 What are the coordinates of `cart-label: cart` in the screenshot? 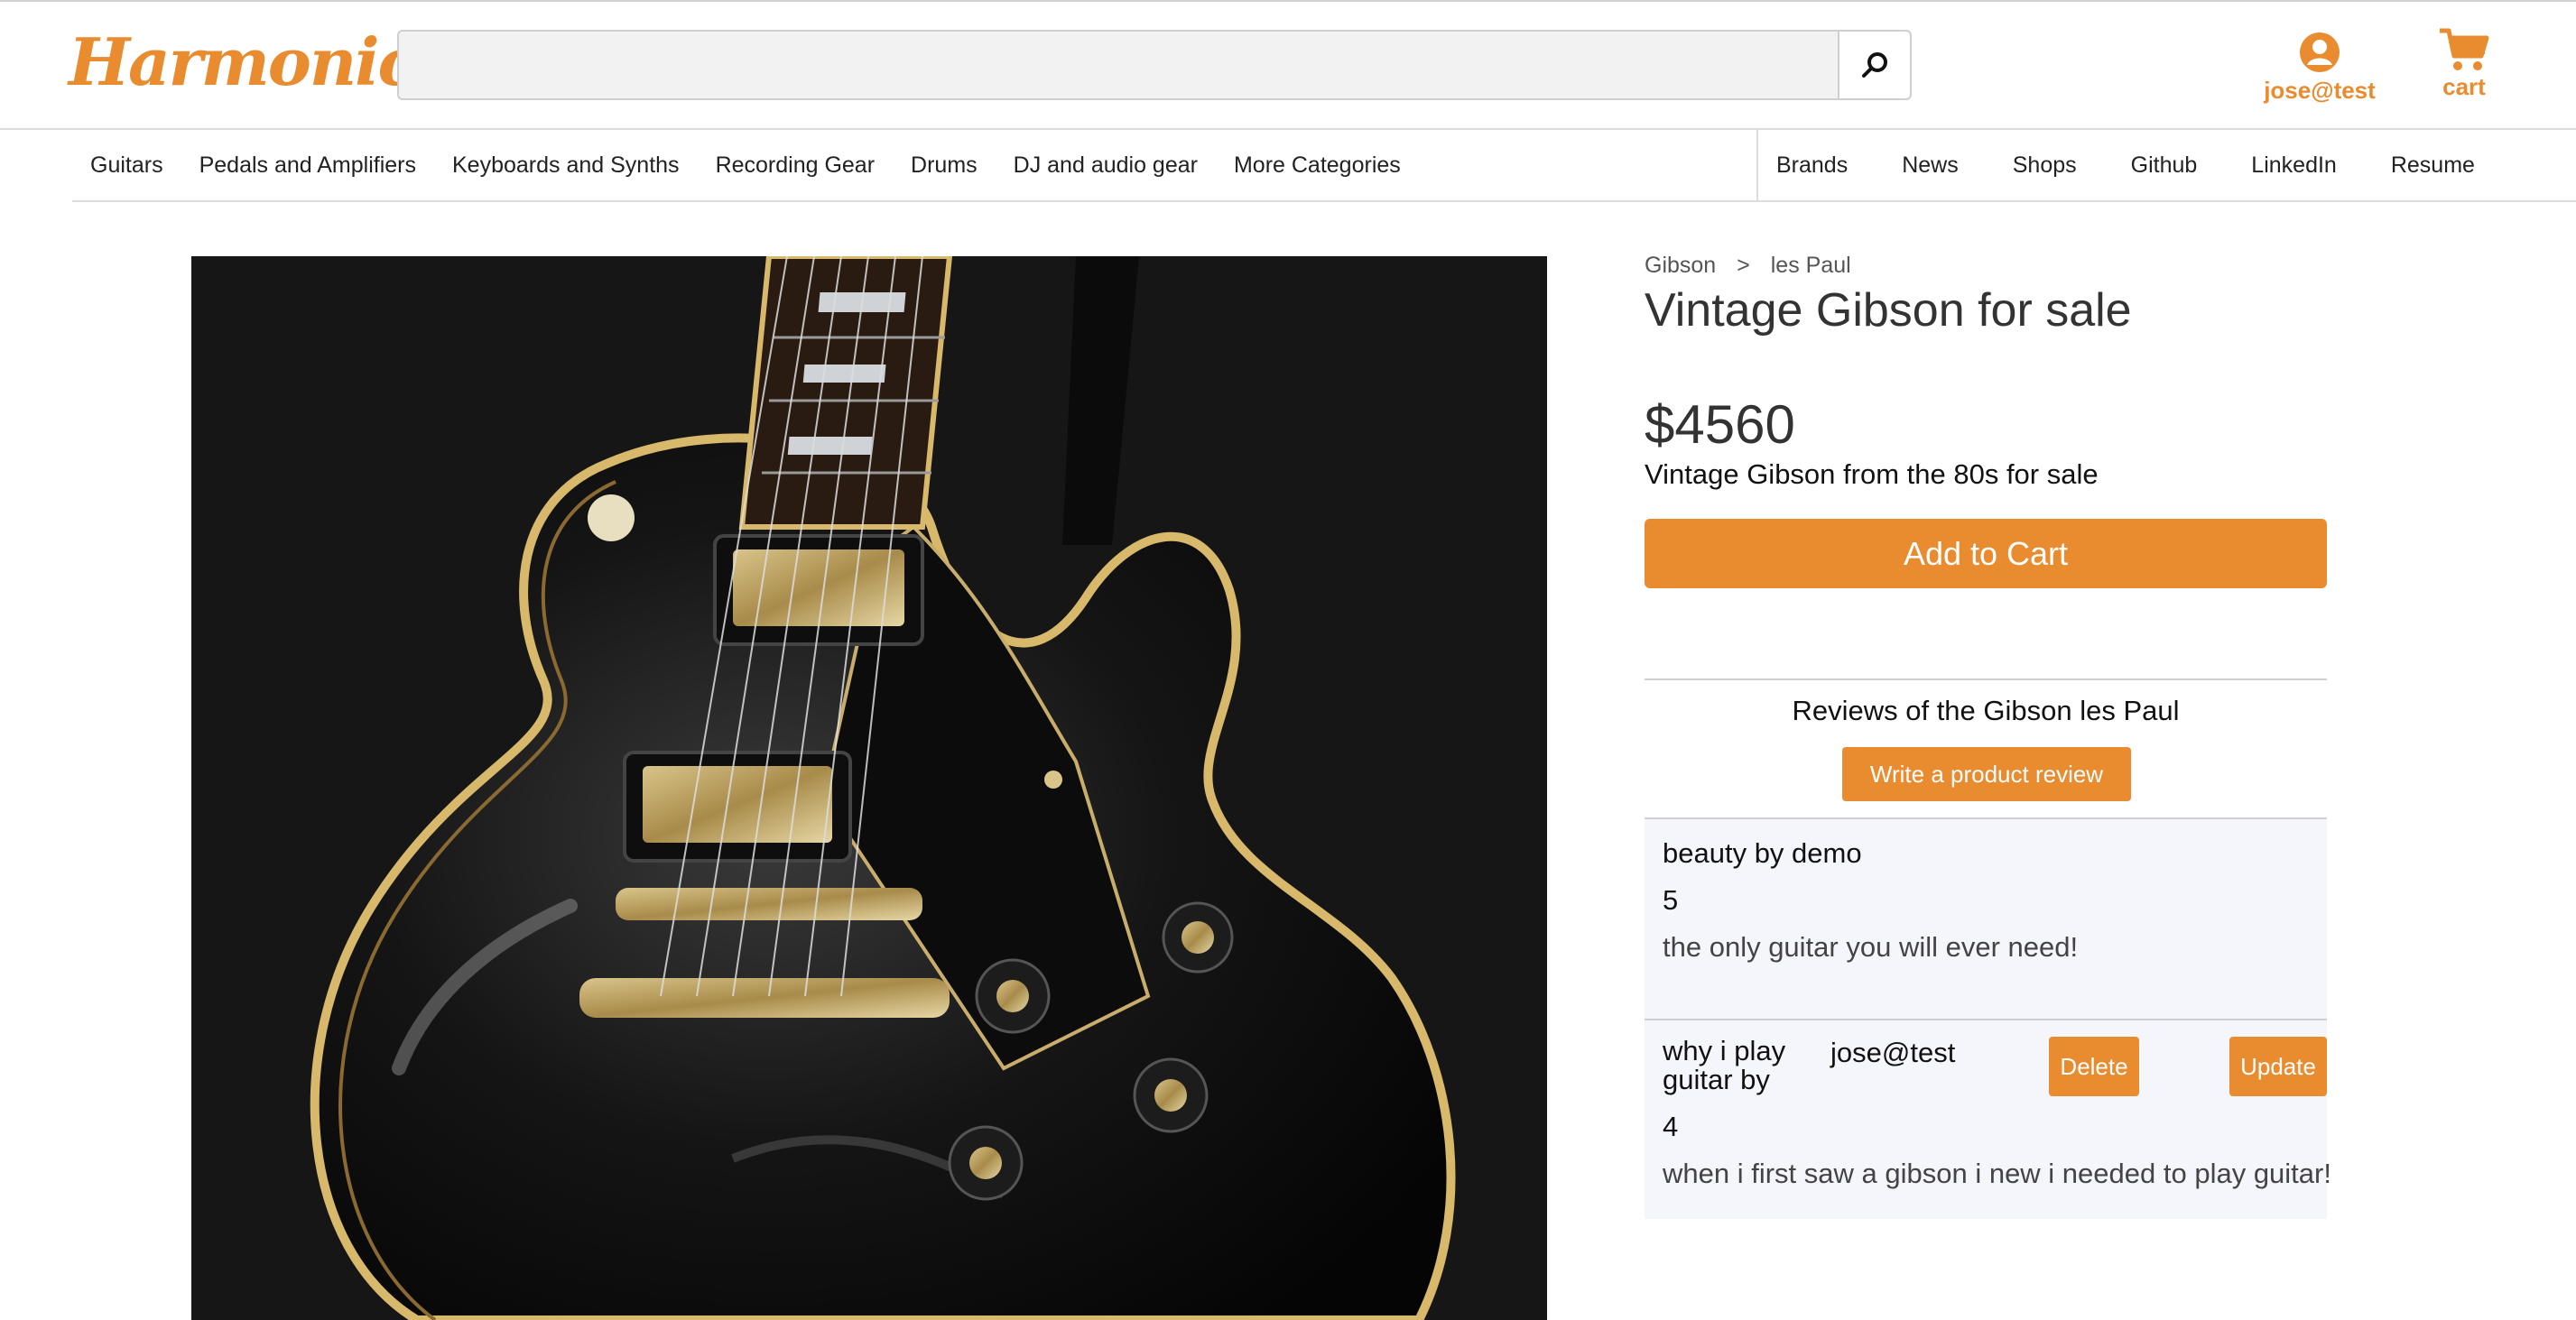 It's located at (2464, 86).